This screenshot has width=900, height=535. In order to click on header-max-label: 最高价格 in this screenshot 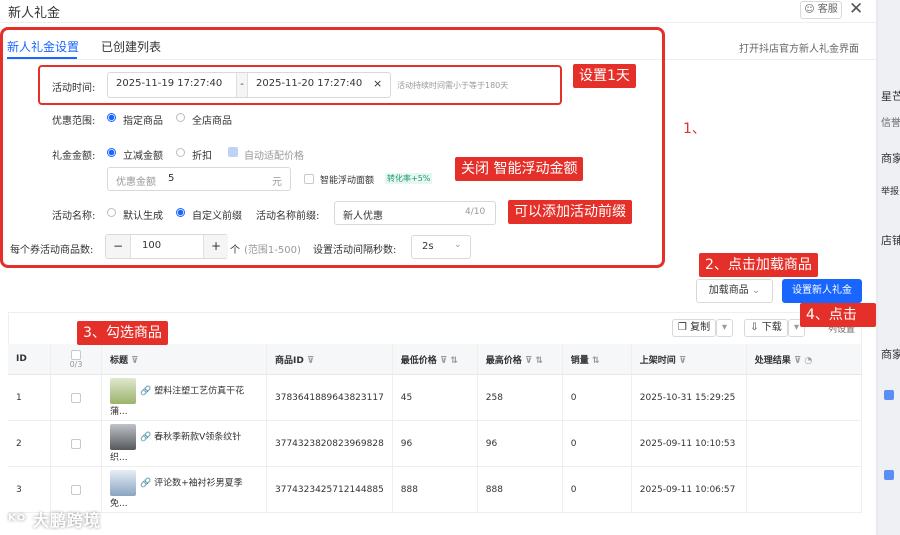, I will do `click(503, 360)`.